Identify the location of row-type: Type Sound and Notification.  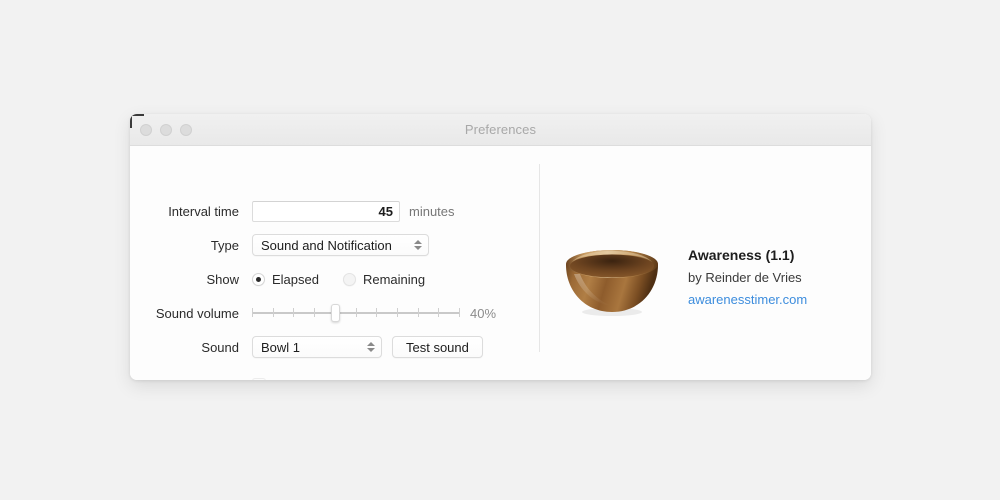
(279, 245).